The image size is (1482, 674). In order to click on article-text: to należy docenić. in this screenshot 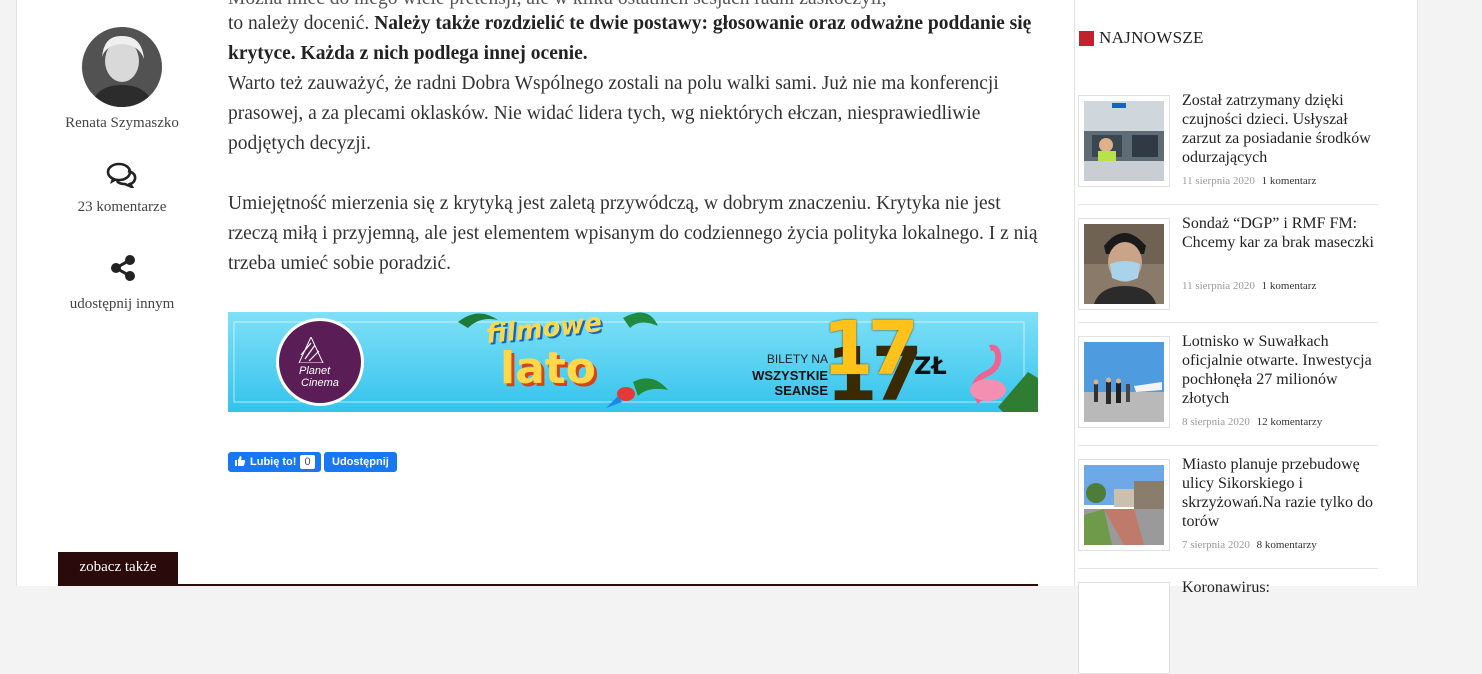, I will do `click(299, 23)`.